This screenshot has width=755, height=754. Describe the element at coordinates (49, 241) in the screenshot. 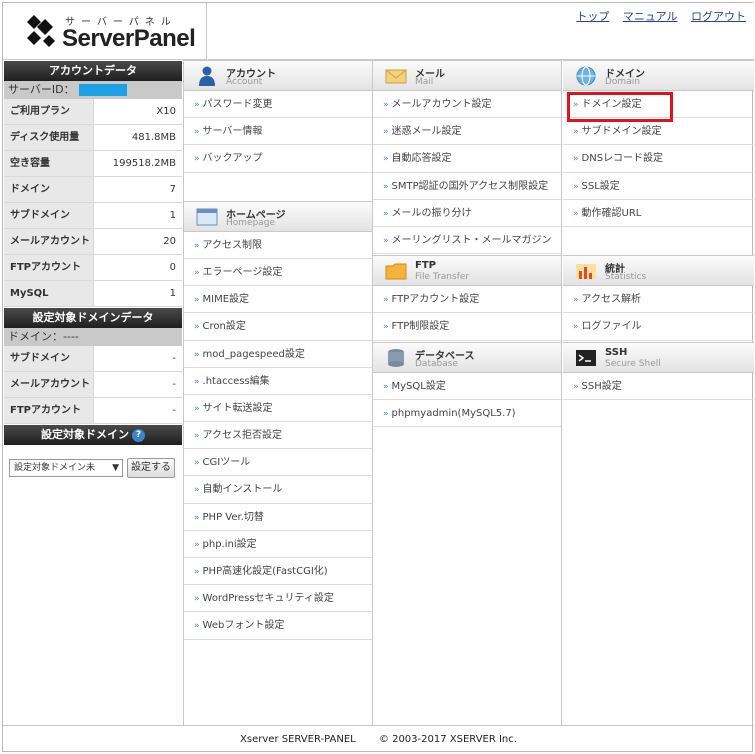

I see `stat-label: メールアカウント` at that location.